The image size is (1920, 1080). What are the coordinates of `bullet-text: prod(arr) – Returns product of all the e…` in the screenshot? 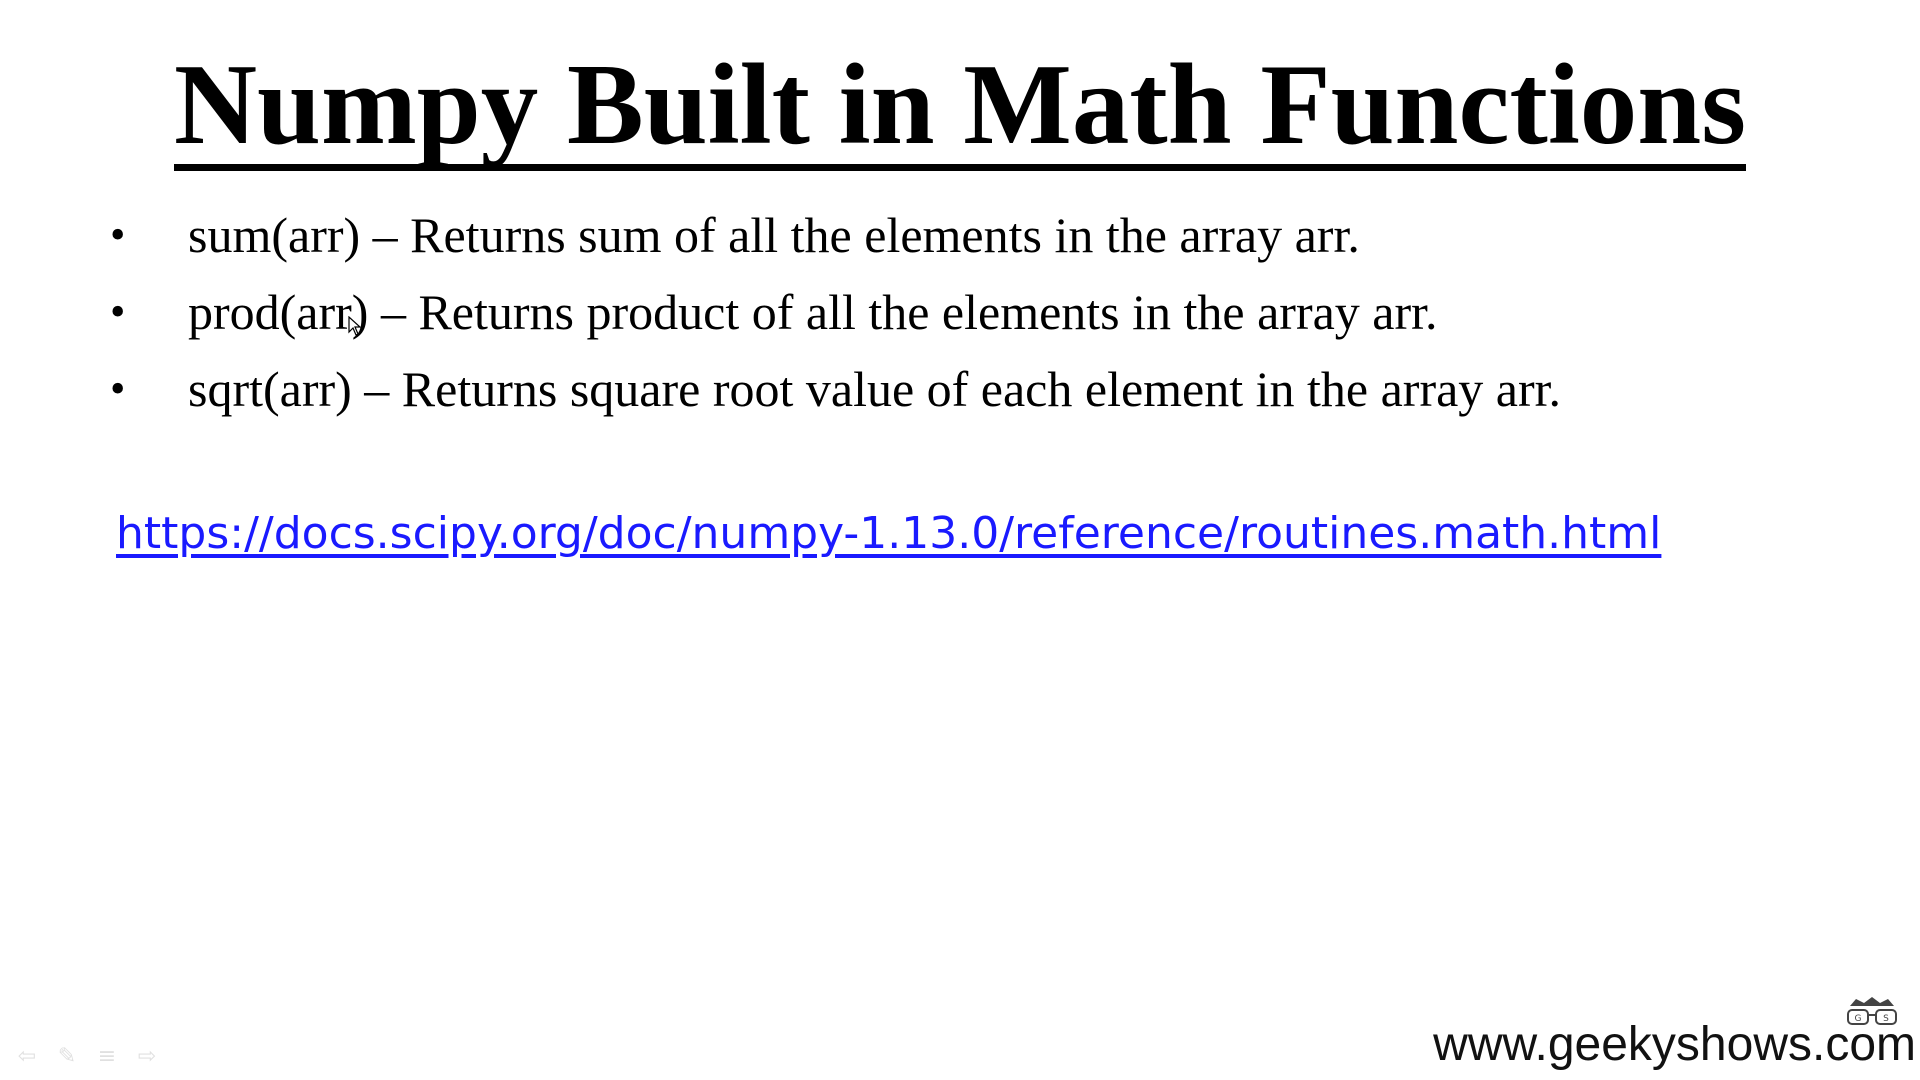 It's located at (813, 312).